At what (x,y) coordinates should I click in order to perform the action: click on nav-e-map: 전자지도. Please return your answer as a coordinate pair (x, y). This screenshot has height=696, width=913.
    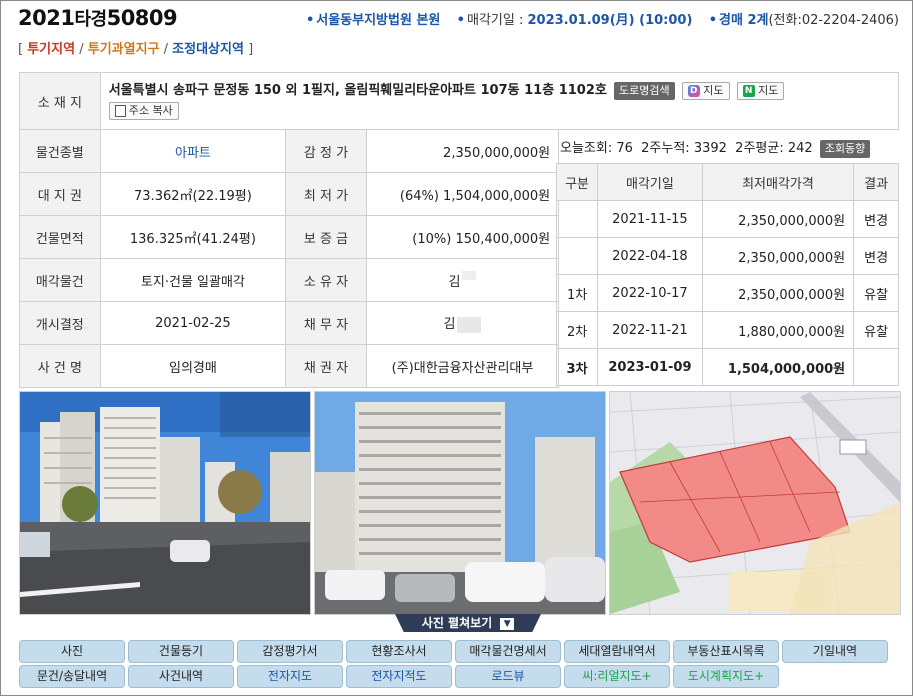
    Looking at the image, I should click on (290, 676).